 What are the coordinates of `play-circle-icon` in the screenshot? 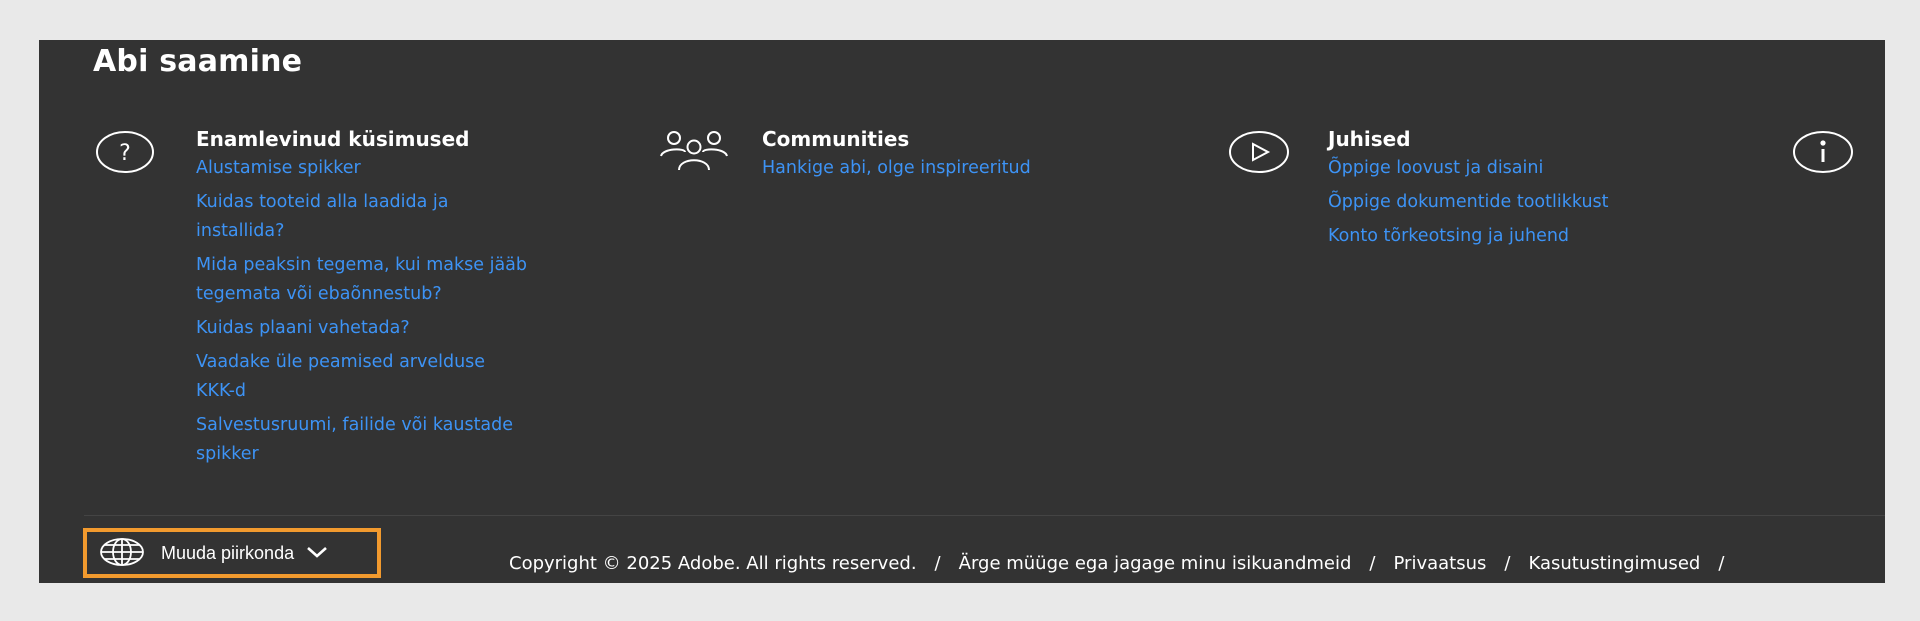 It's located at (1259, 152).